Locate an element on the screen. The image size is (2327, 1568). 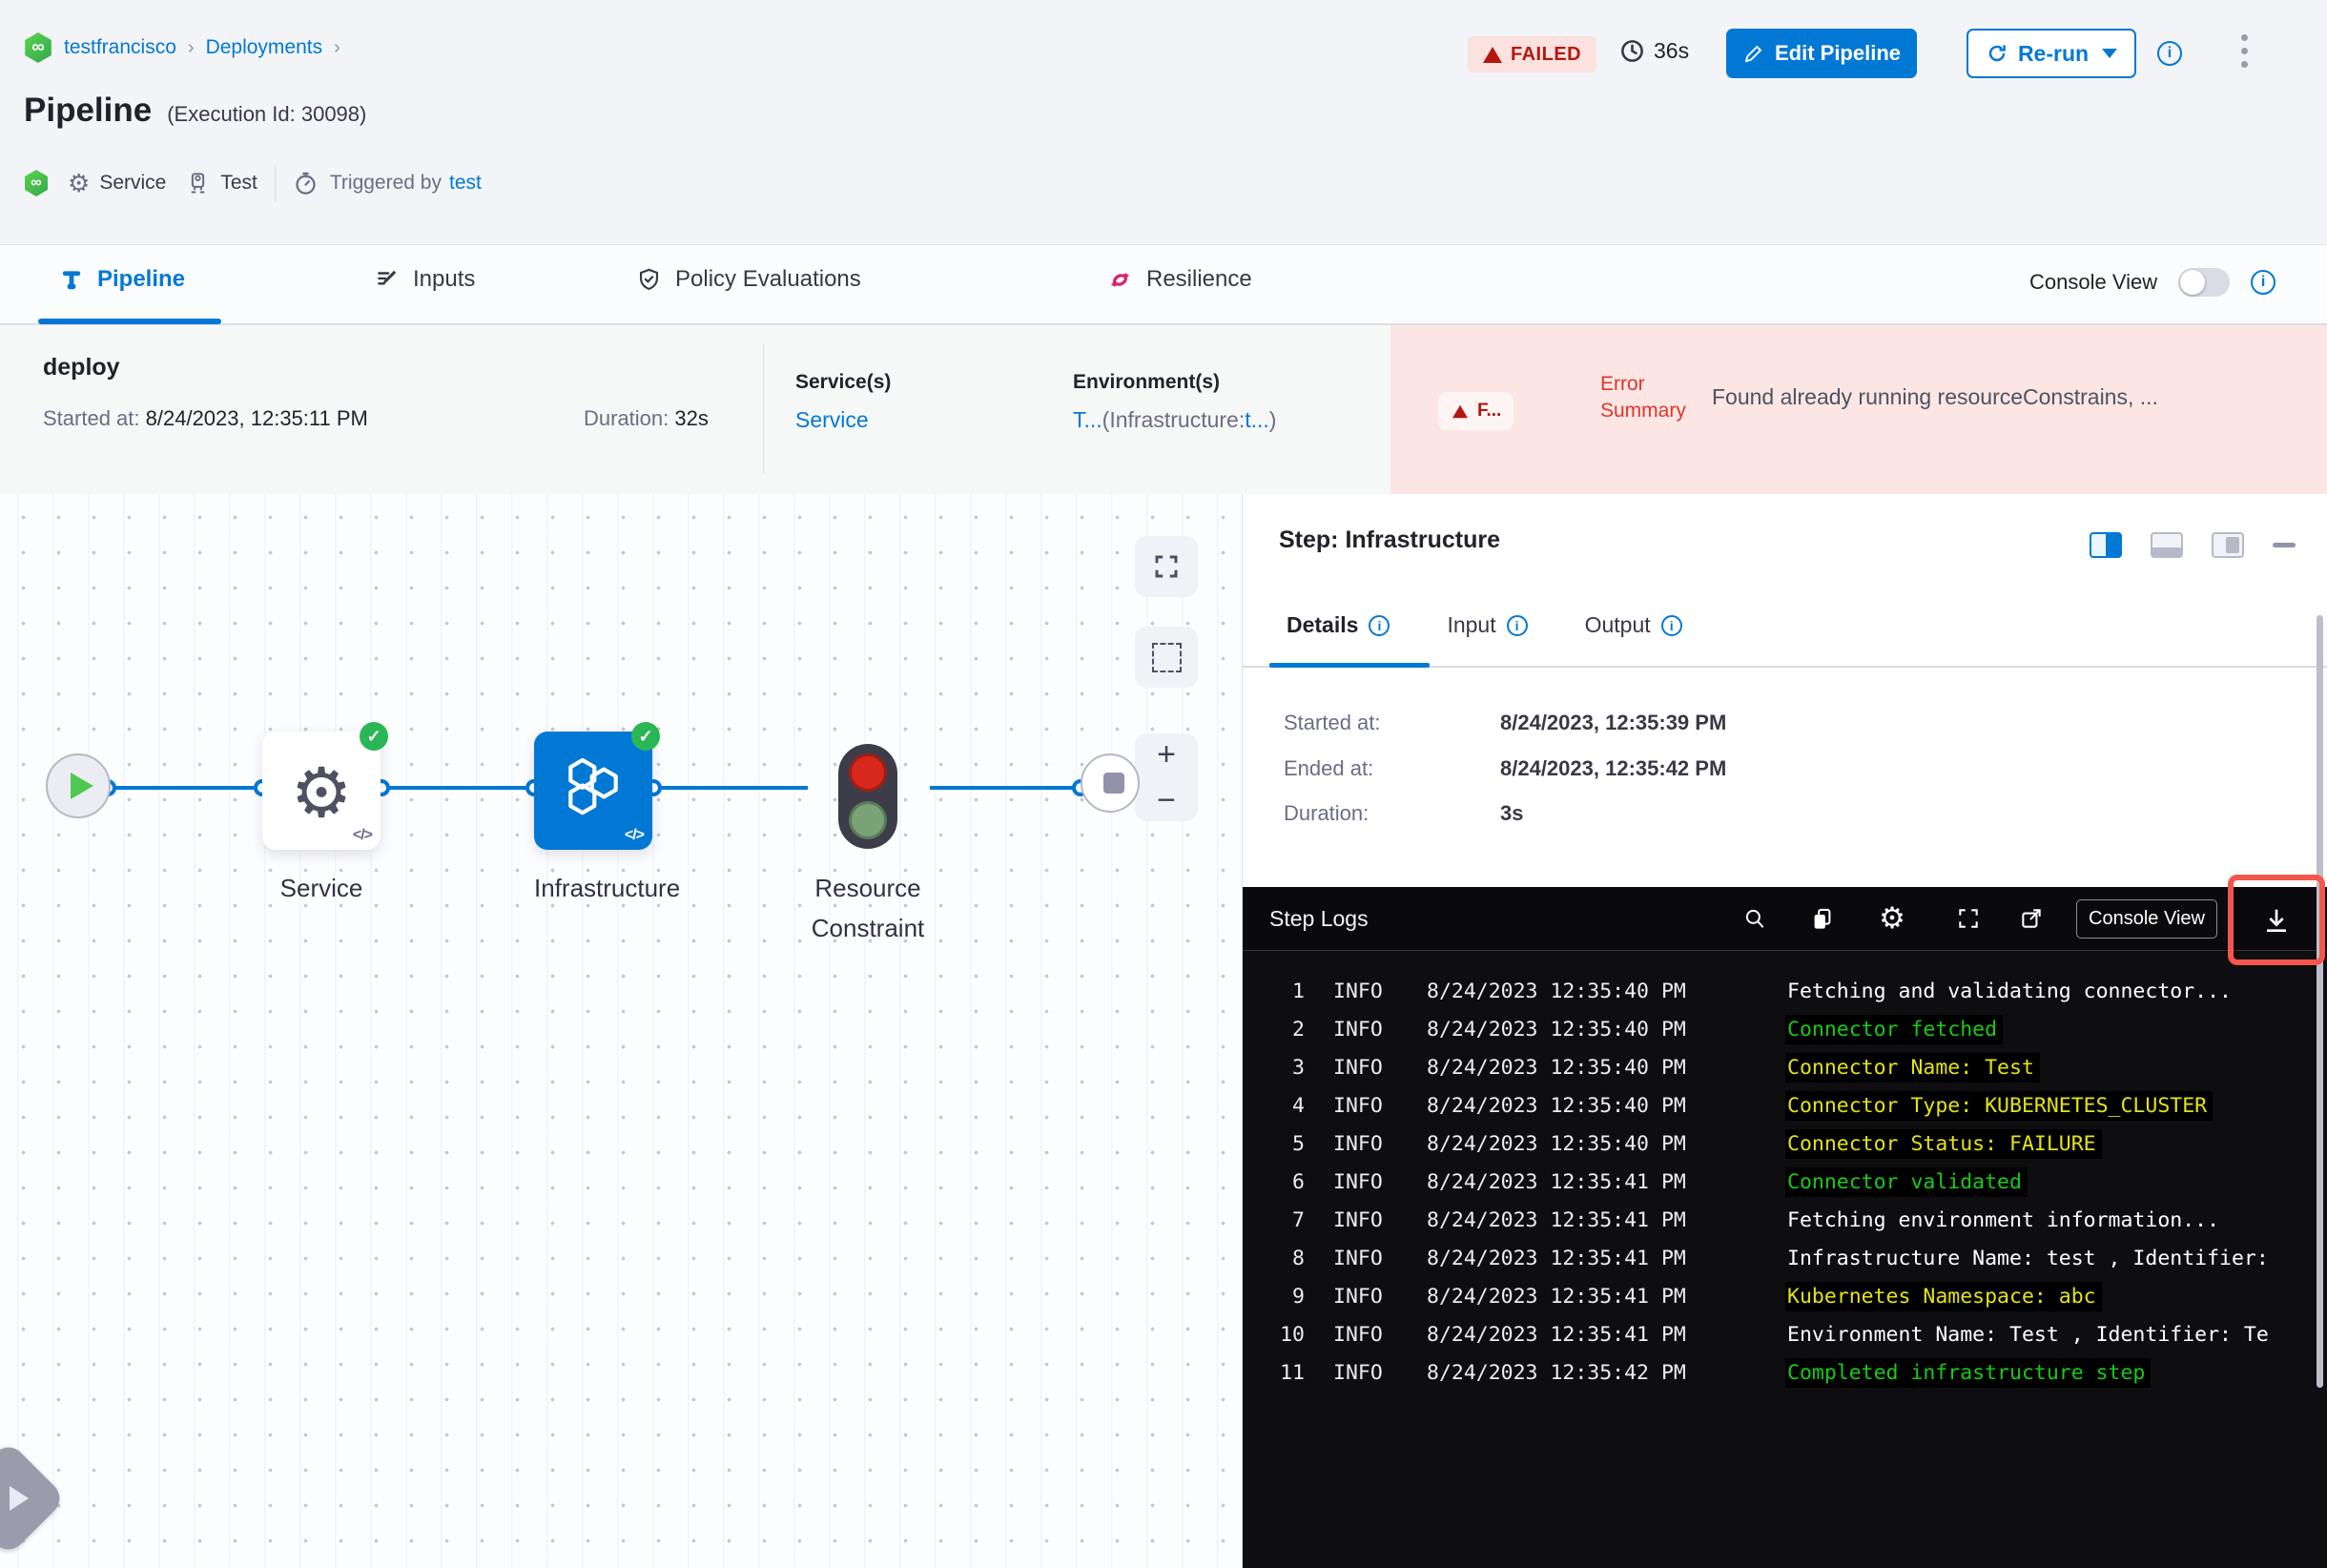
elapsed-value: 36s is located at coordinates (1672, 50).